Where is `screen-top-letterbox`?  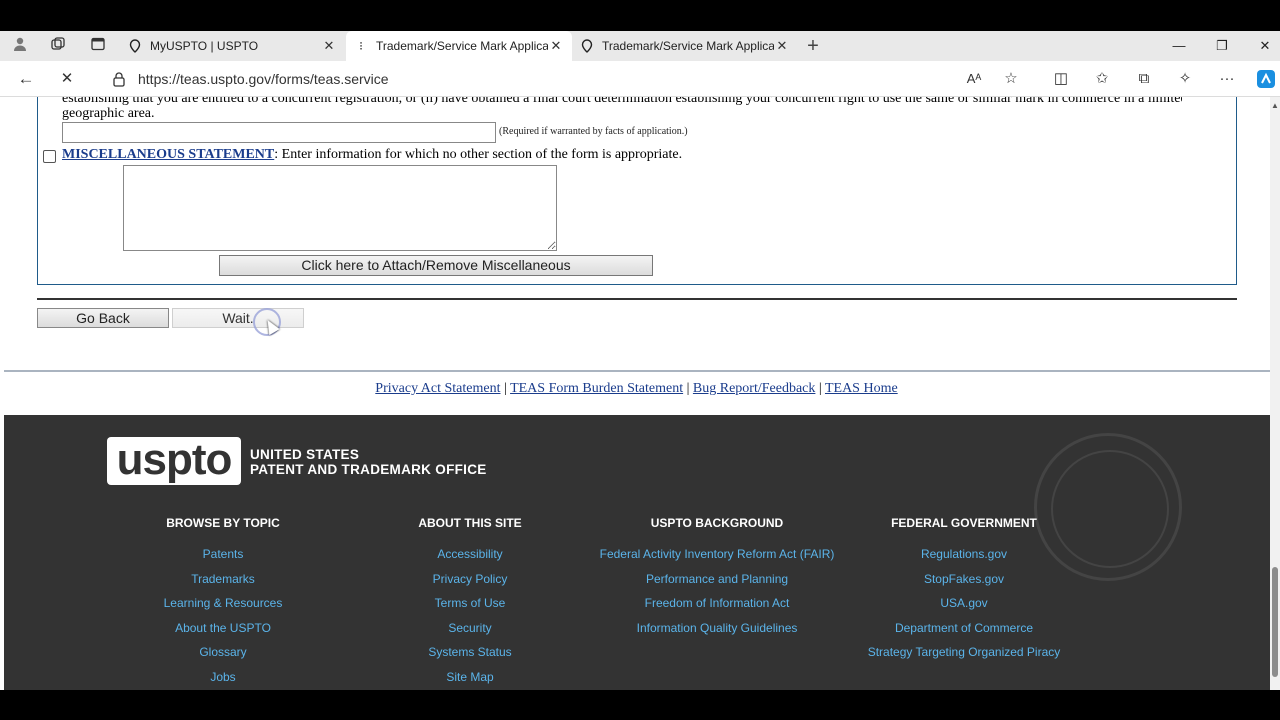
screen-top-letterbox is located at coordinates (640, 15).